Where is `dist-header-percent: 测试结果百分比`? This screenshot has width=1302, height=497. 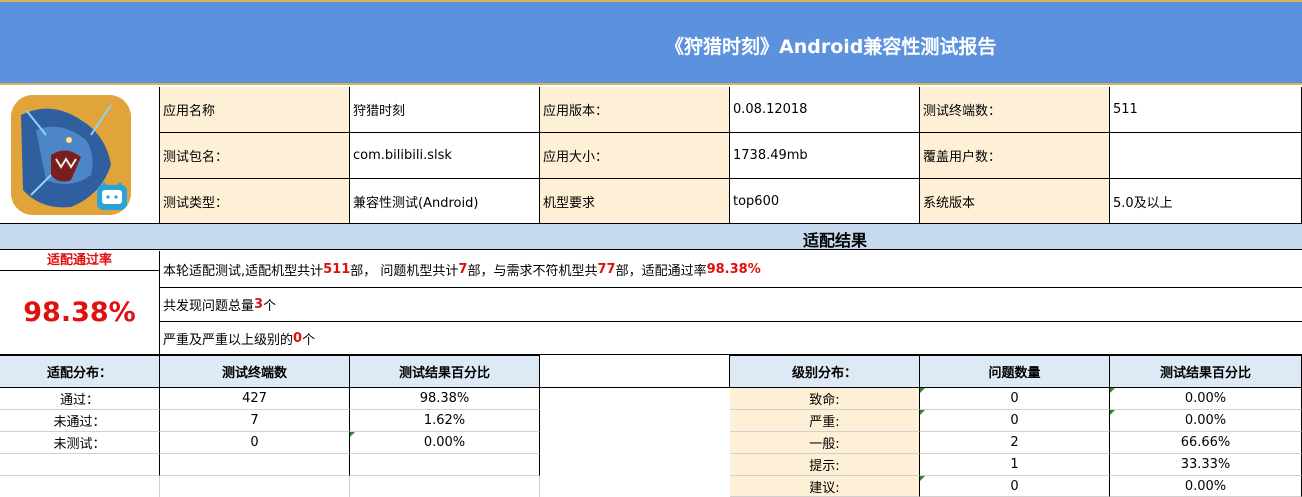
dist-header-percent: 测试结果百分比 is located at coordinates (445, 371).